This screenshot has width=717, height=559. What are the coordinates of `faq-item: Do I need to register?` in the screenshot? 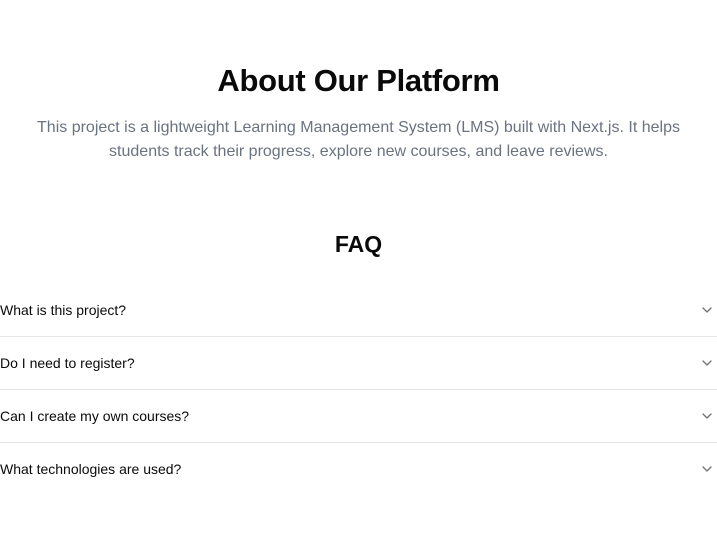 It's located at (358, 363).